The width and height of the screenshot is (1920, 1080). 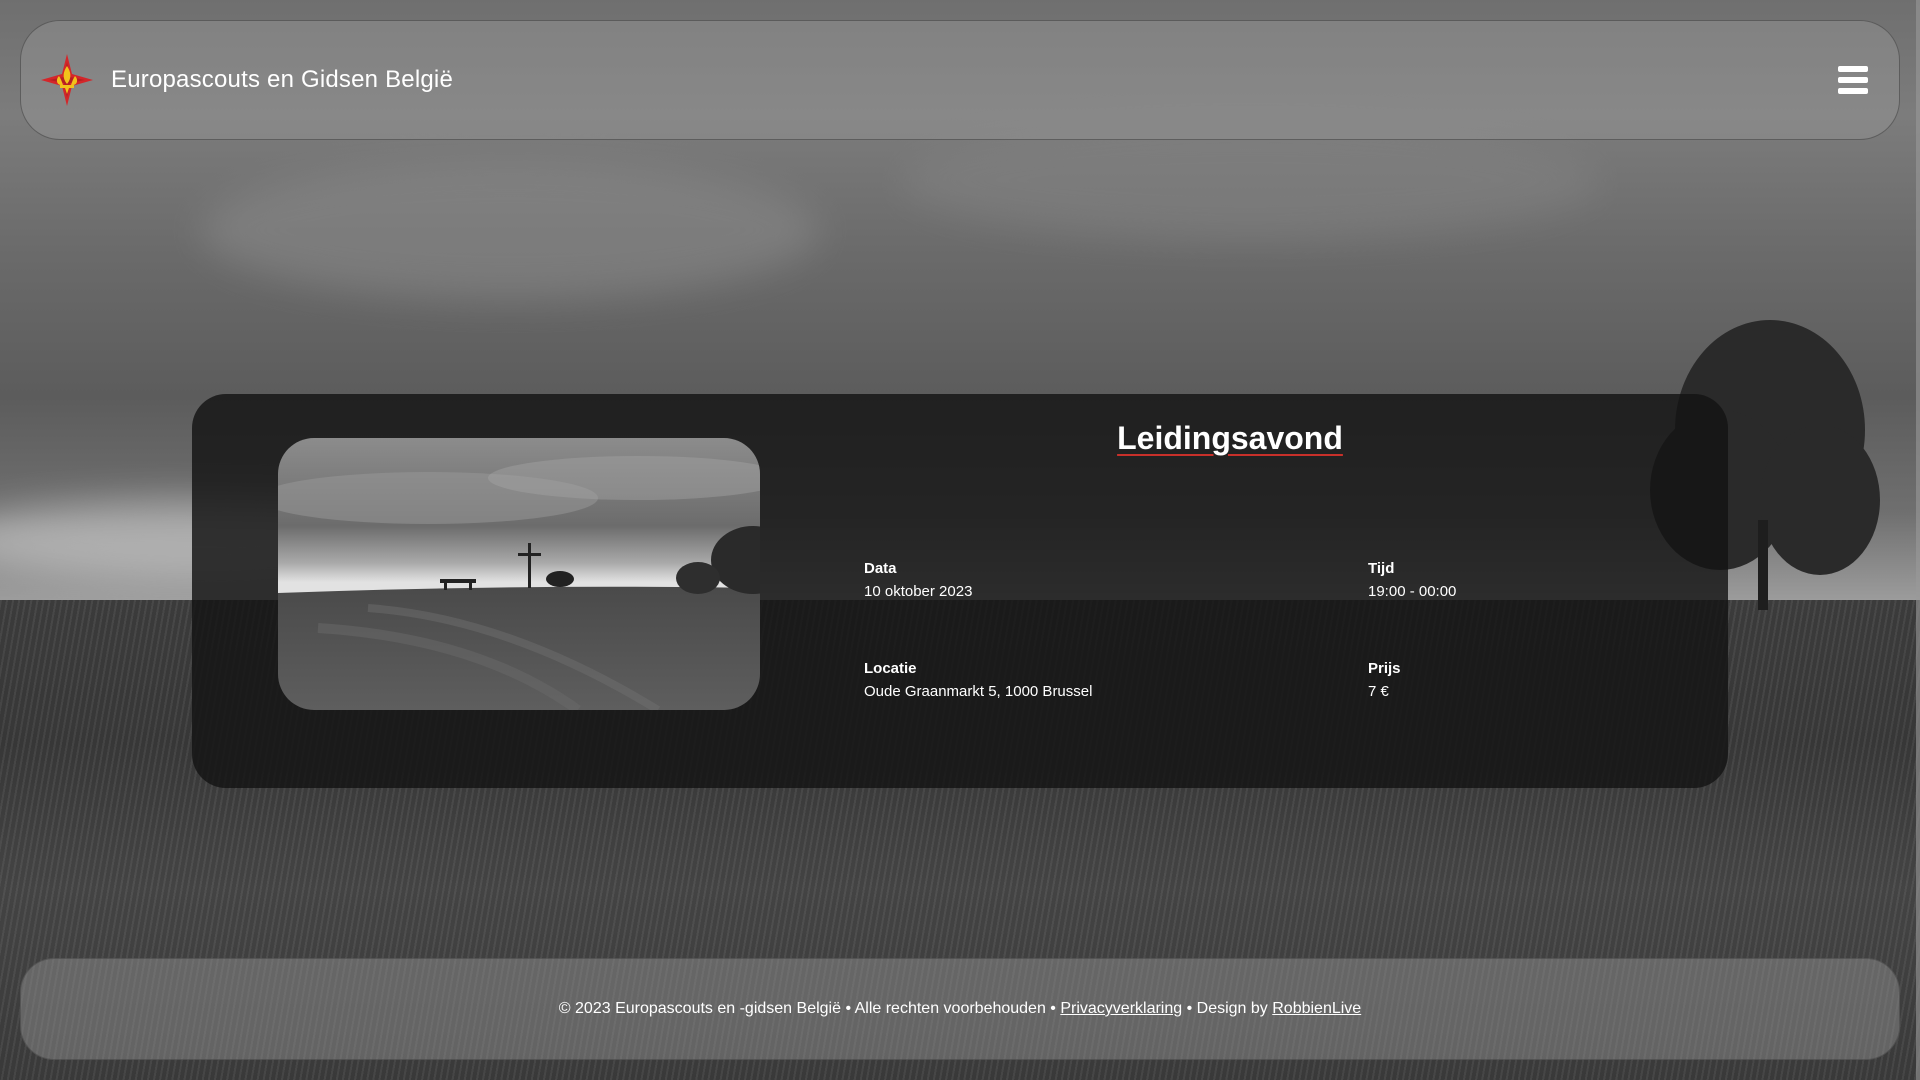 What do you see at coordinates (1412, 591) in the screenshot?
I see `time-value: 19:00 - 00:00` at bounding box center [1412, 591].